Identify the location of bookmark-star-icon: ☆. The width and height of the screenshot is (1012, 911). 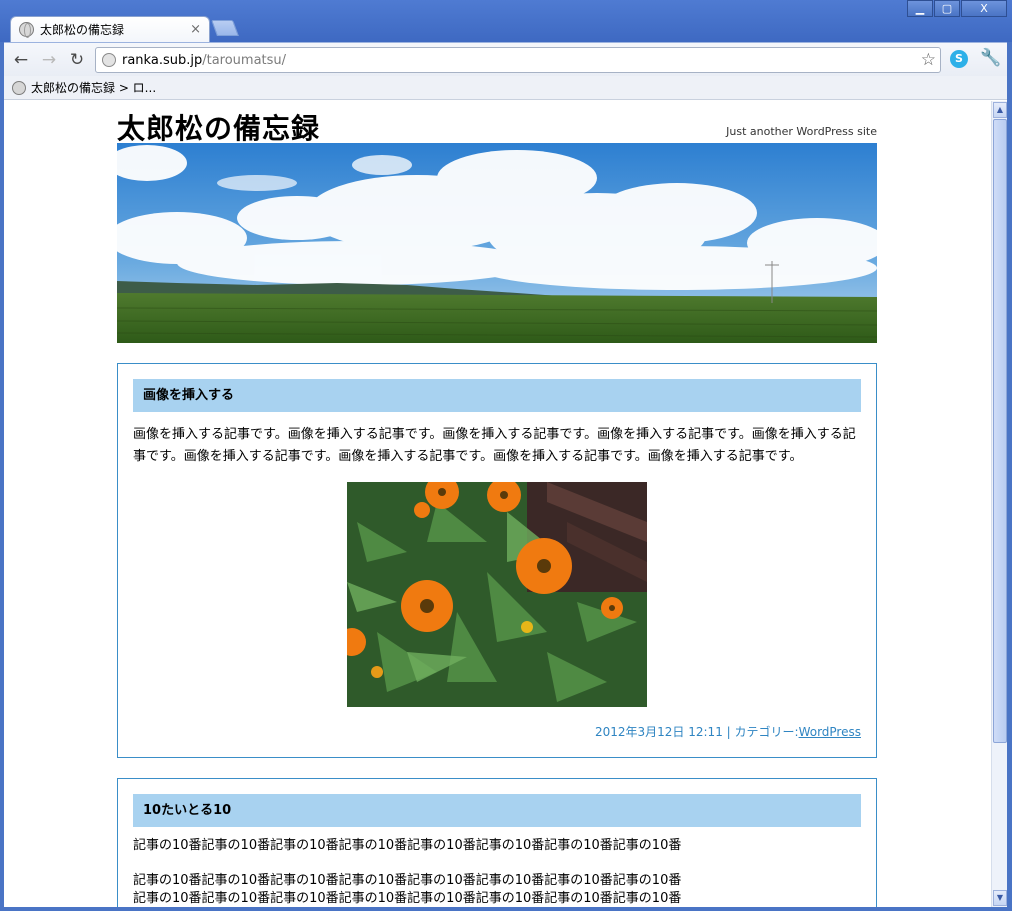
(928, 60).